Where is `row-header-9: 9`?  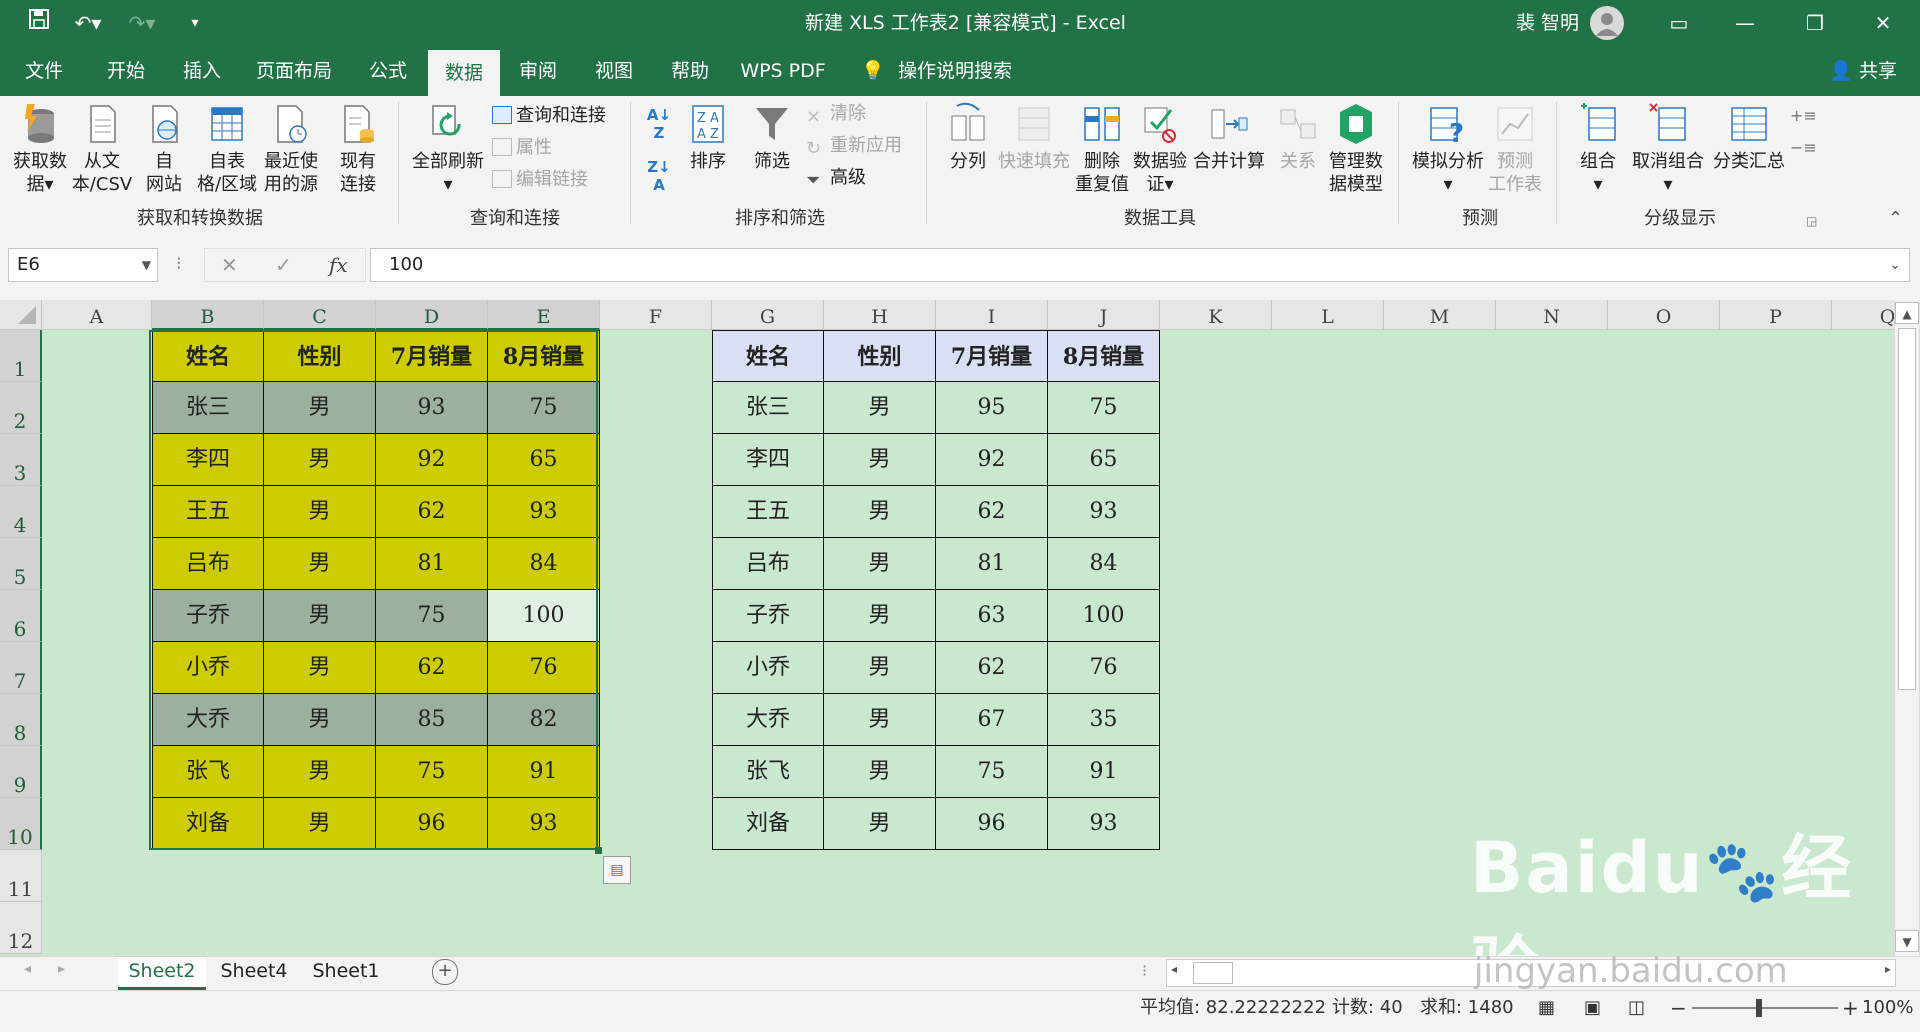
row-header-9: 9 is located at coordinates (21, 772).